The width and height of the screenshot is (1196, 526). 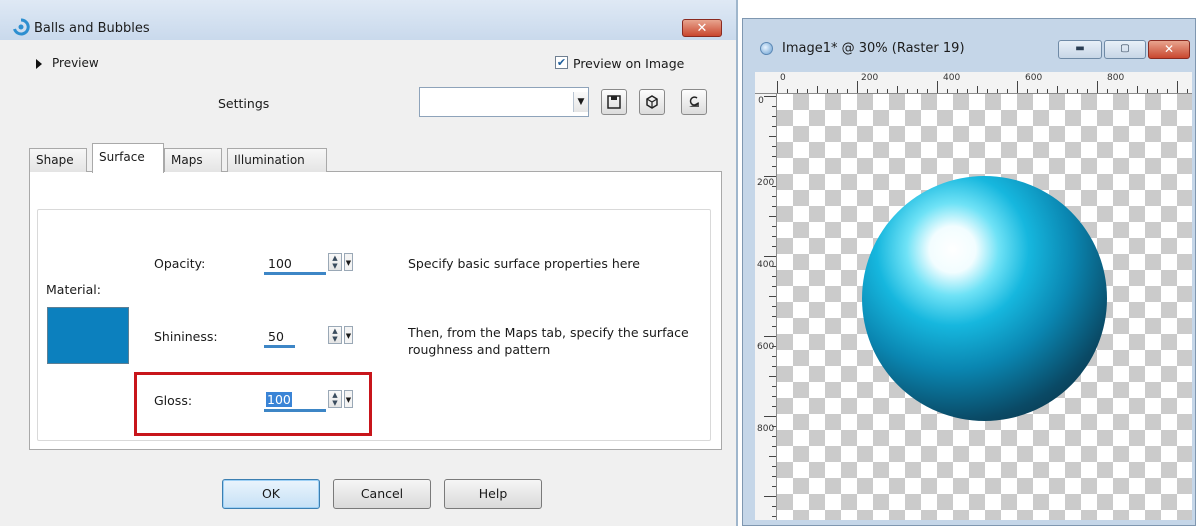 What do you see at coordinates (1034, 78) in the screenshot?
I see `ruler-label: 600` at bounding box center [1034, 78].